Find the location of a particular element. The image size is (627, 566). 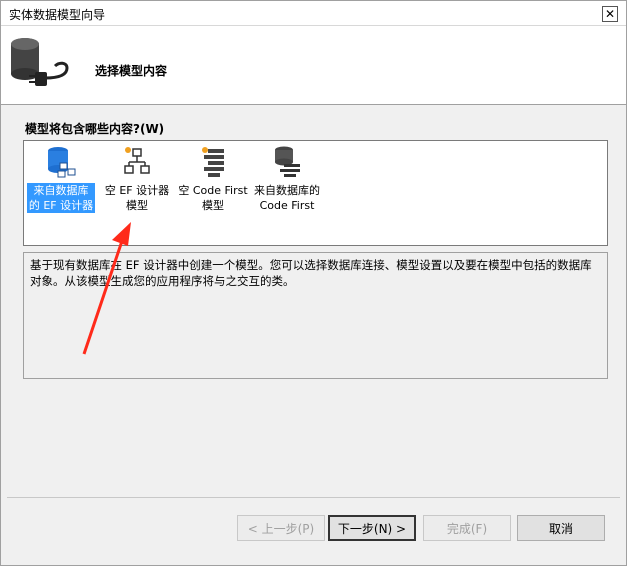

footer-divider is located at coordinates (313, 497).